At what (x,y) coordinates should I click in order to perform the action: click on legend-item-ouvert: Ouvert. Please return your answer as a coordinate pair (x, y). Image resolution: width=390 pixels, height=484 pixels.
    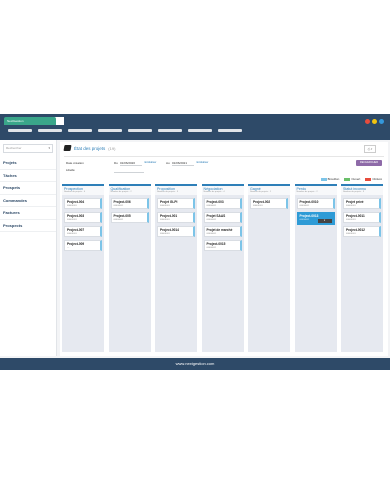
    Looking at the image, I should click on (352, 179).